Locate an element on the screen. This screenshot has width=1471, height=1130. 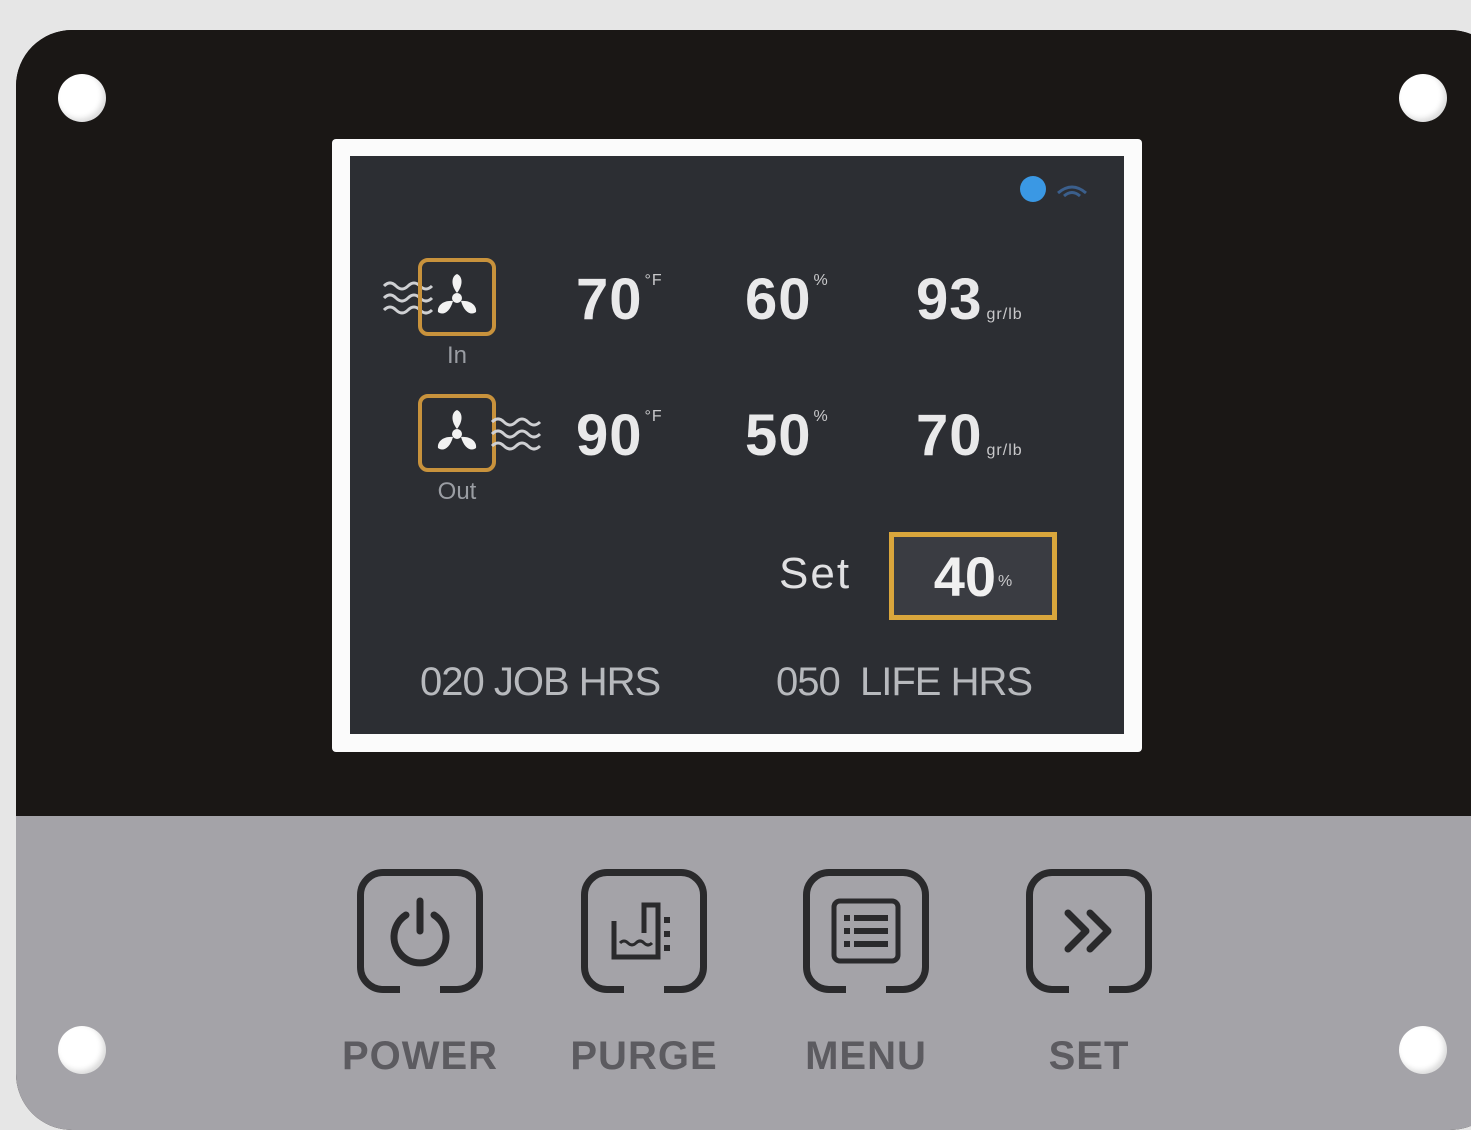
menu-icon is located at coordinates (866, 931).